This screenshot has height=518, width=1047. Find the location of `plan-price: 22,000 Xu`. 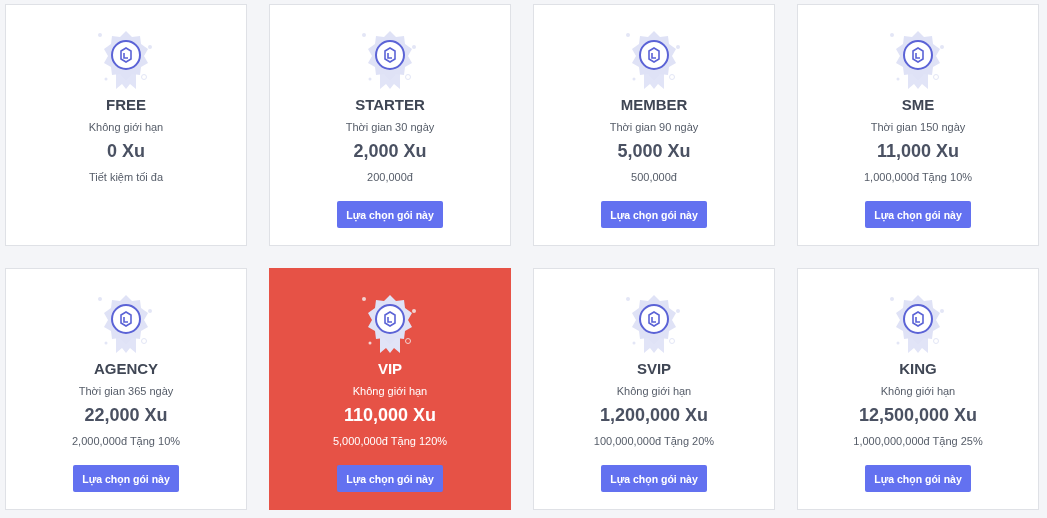

plan-price: 22,000 Xu is located at coordinates (126, 415).